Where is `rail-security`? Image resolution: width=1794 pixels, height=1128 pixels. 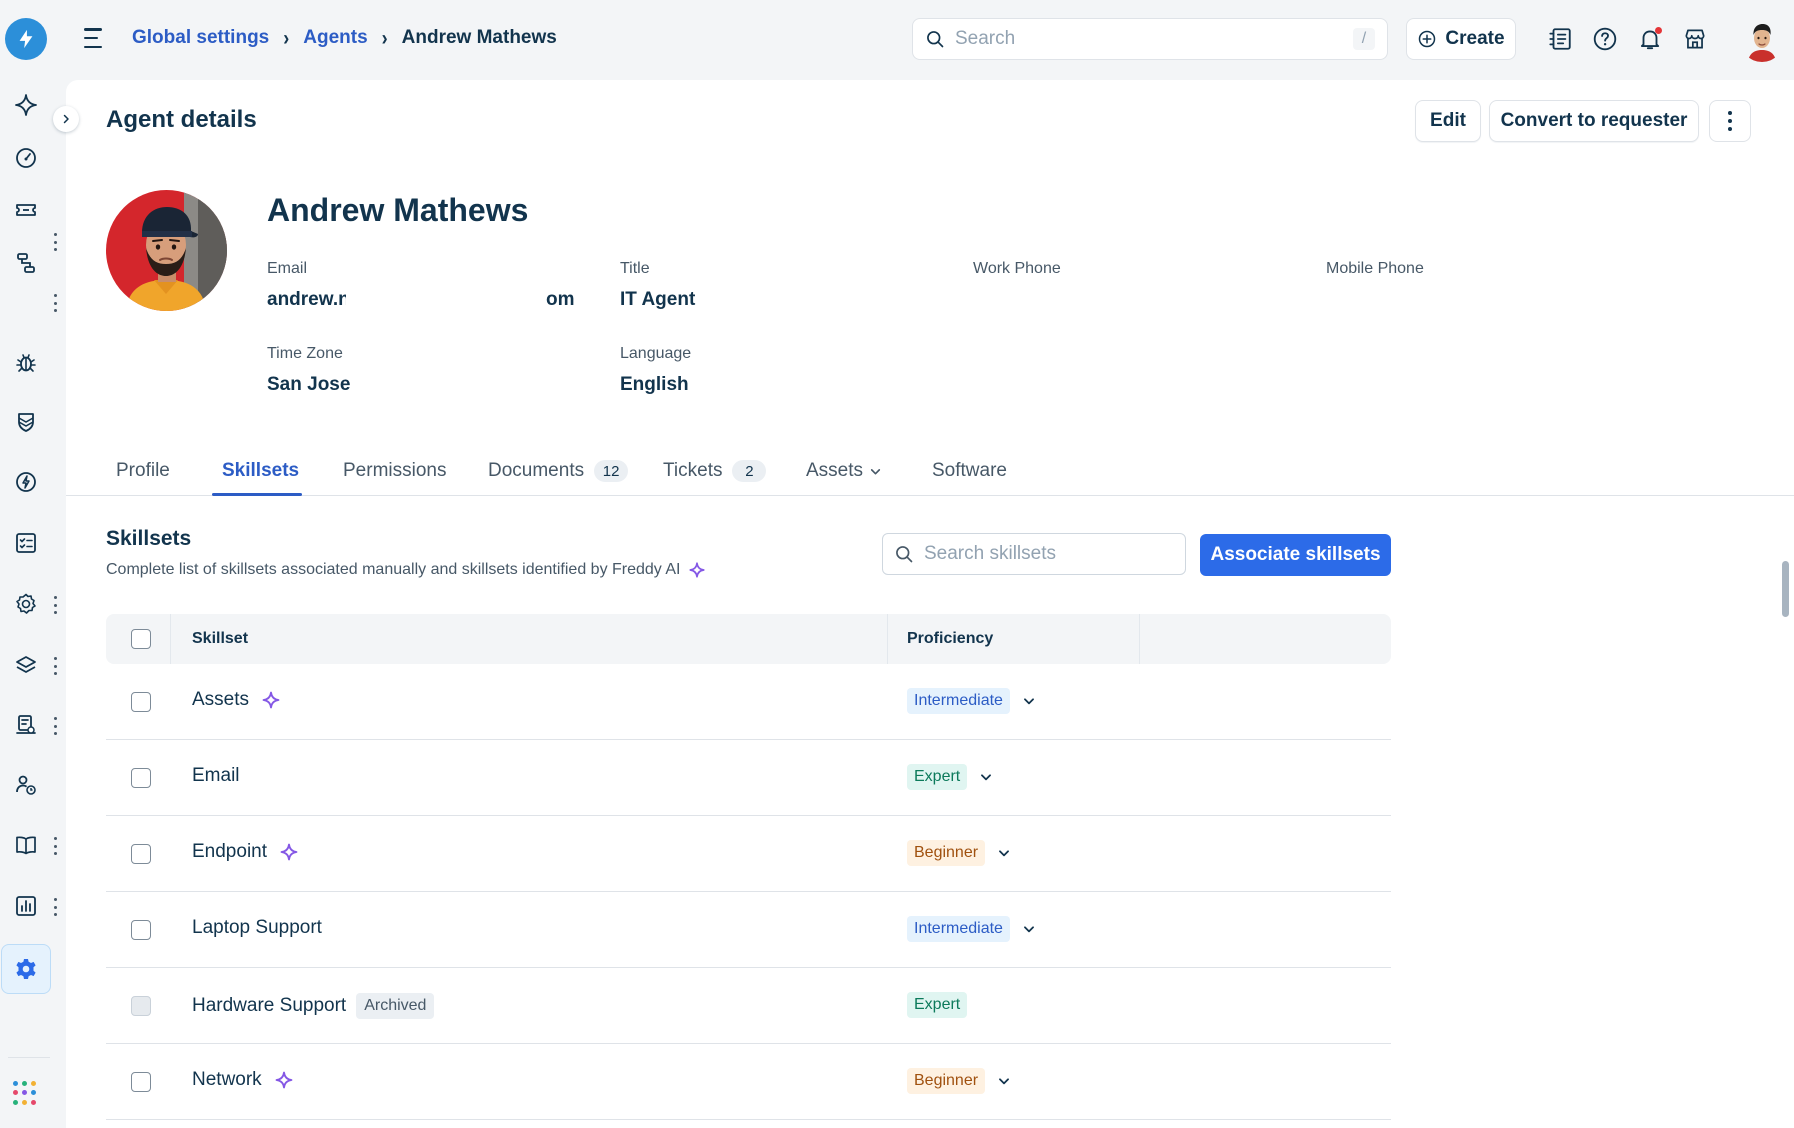 rail-security is located at coordinates (26, 422).